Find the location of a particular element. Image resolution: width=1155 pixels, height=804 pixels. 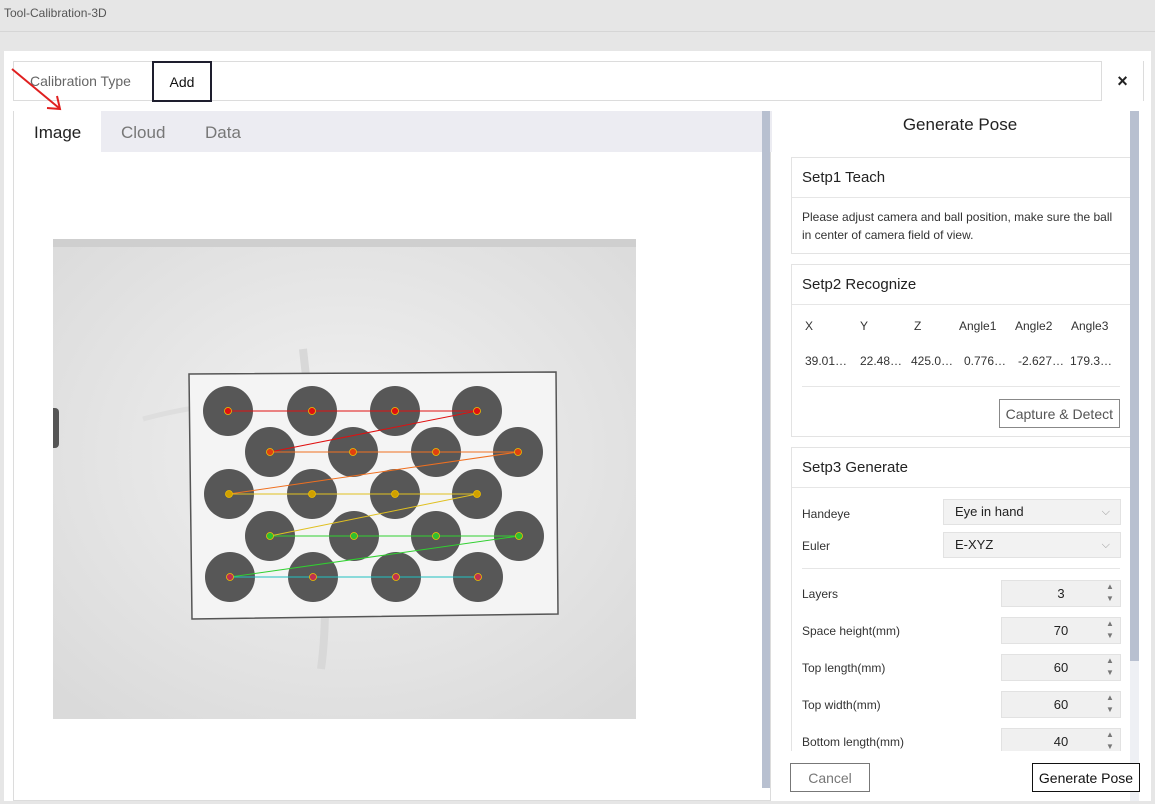

euler-select: E-XYZ ⌵ is located at coordinates (1032, 545).